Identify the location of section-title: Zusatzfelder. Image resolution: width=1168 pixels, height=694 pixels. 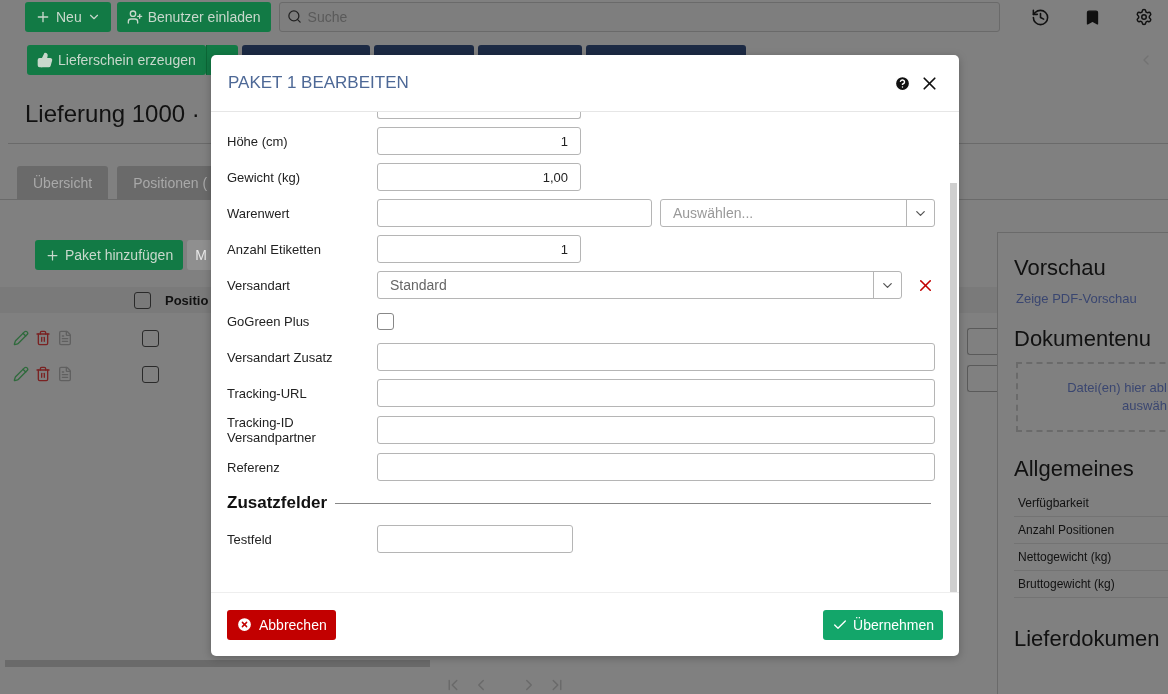
(277, 503).